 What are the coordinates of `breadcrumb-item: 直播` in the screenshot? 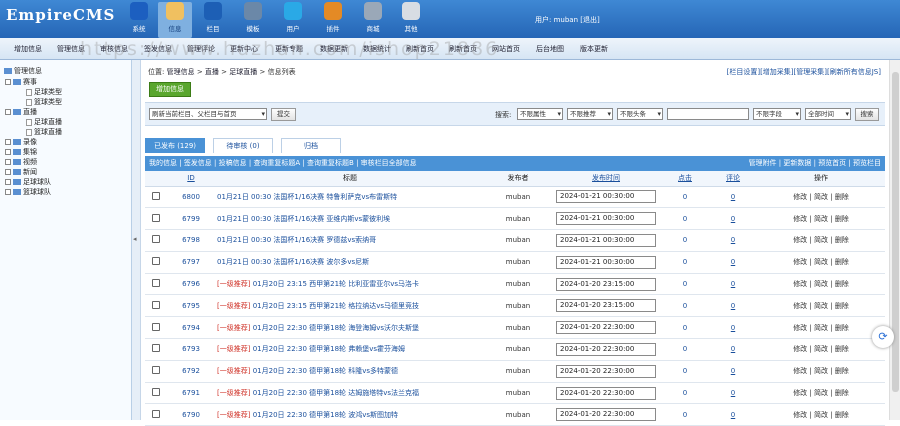 It's located at (212, 72).